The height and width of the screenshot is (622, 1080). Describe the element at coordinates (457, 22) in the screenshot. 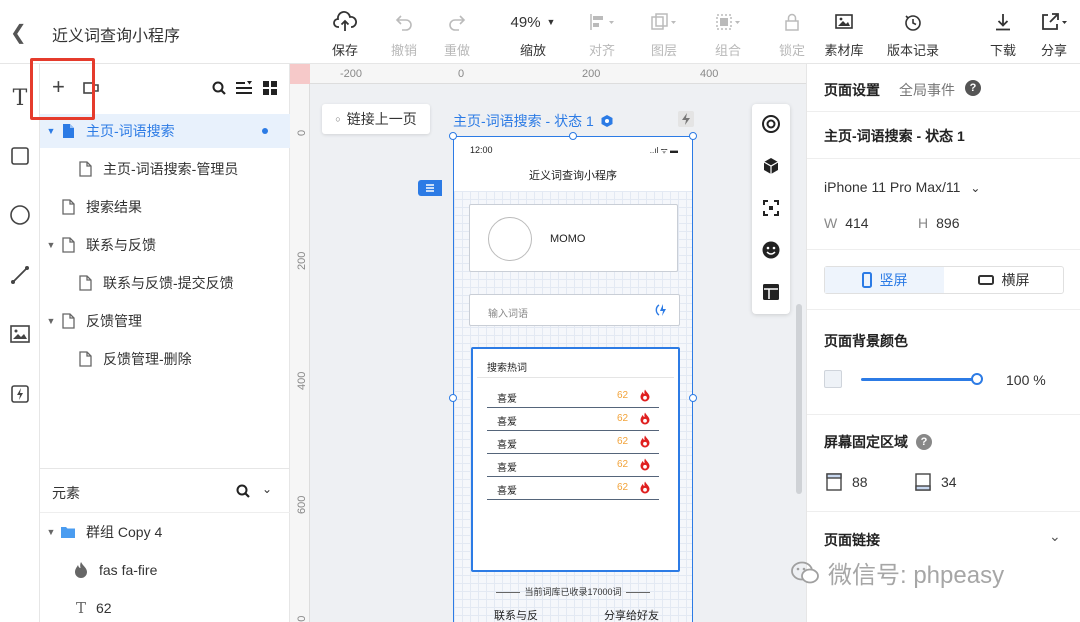

I see `redo-icon` at that location.